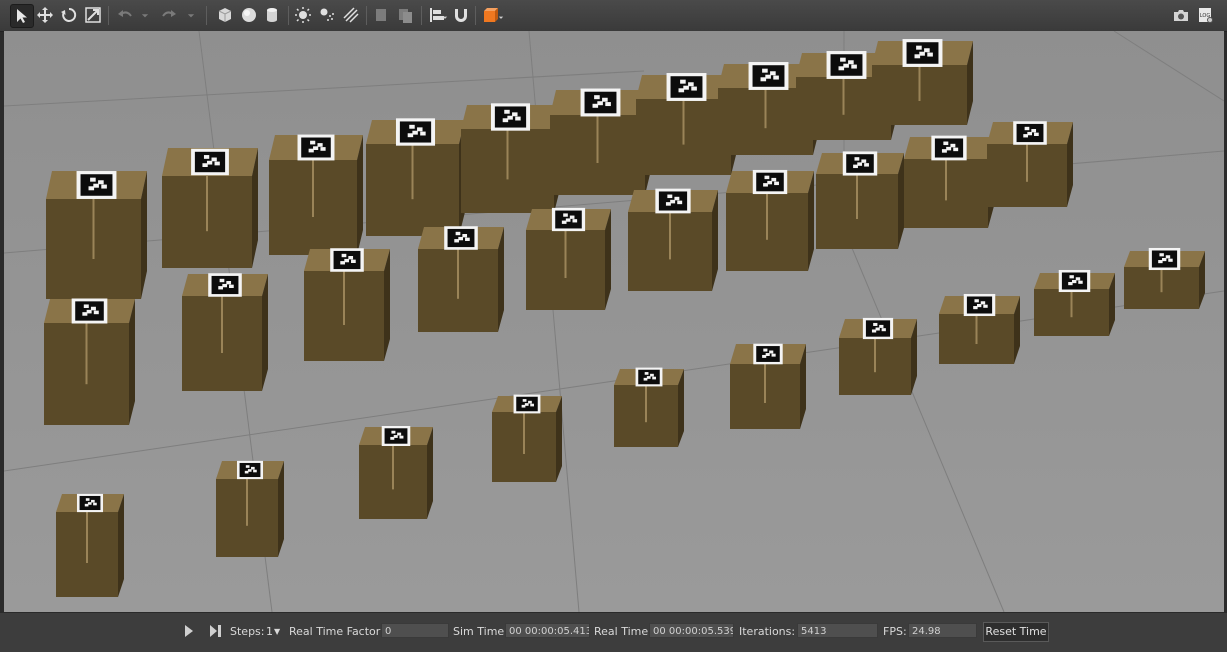 Image resolution: width=1227 pixels, height=652 pixels. I want to click on spot-light-button, so click(327, 15).